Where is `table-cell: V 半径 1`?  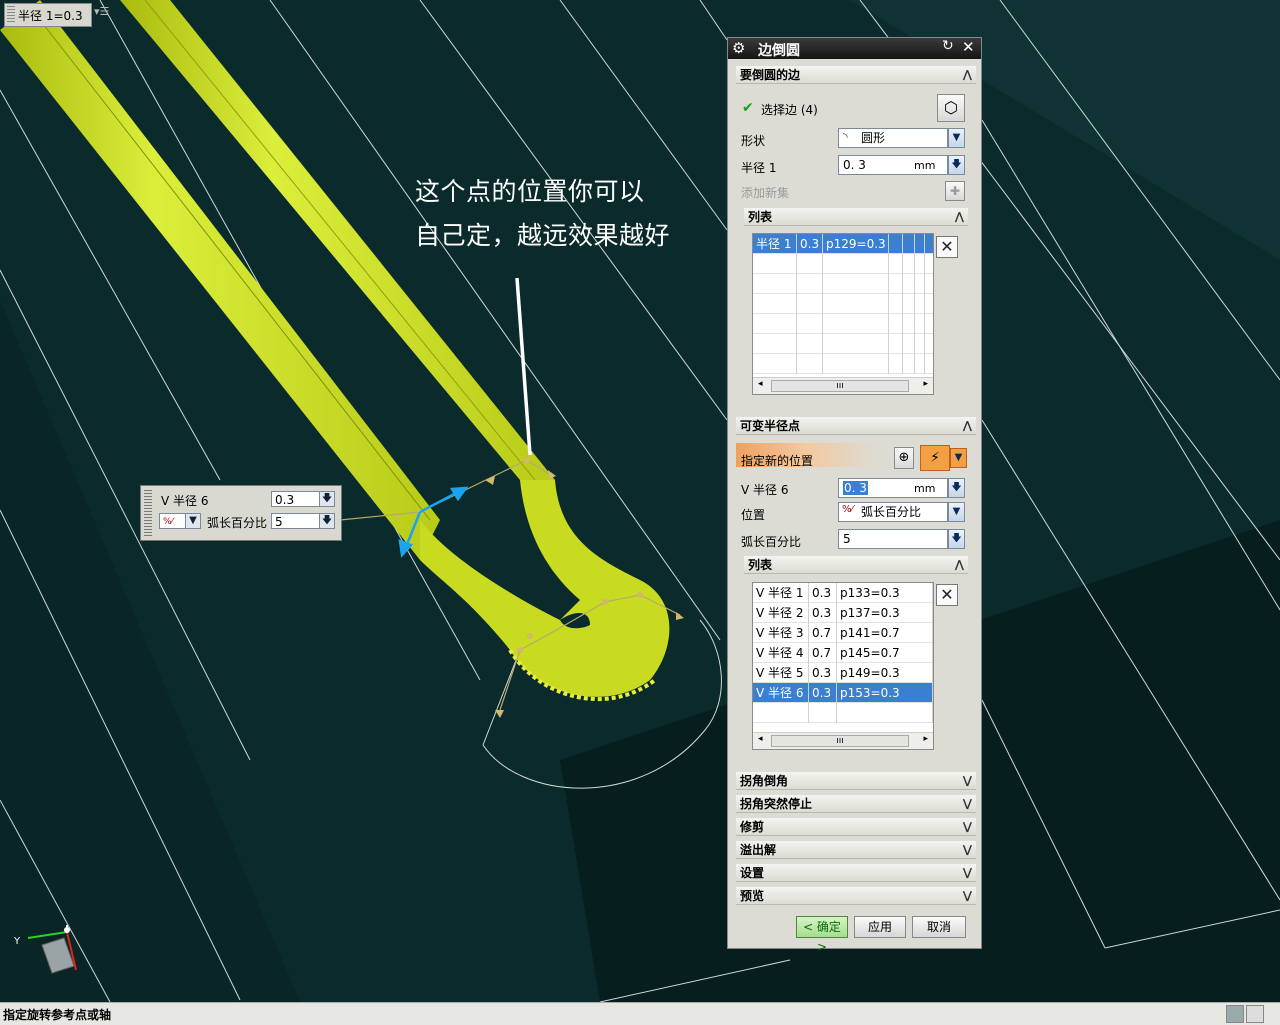
table-cell: V 半径 1 is located at coordinates (781, 593).